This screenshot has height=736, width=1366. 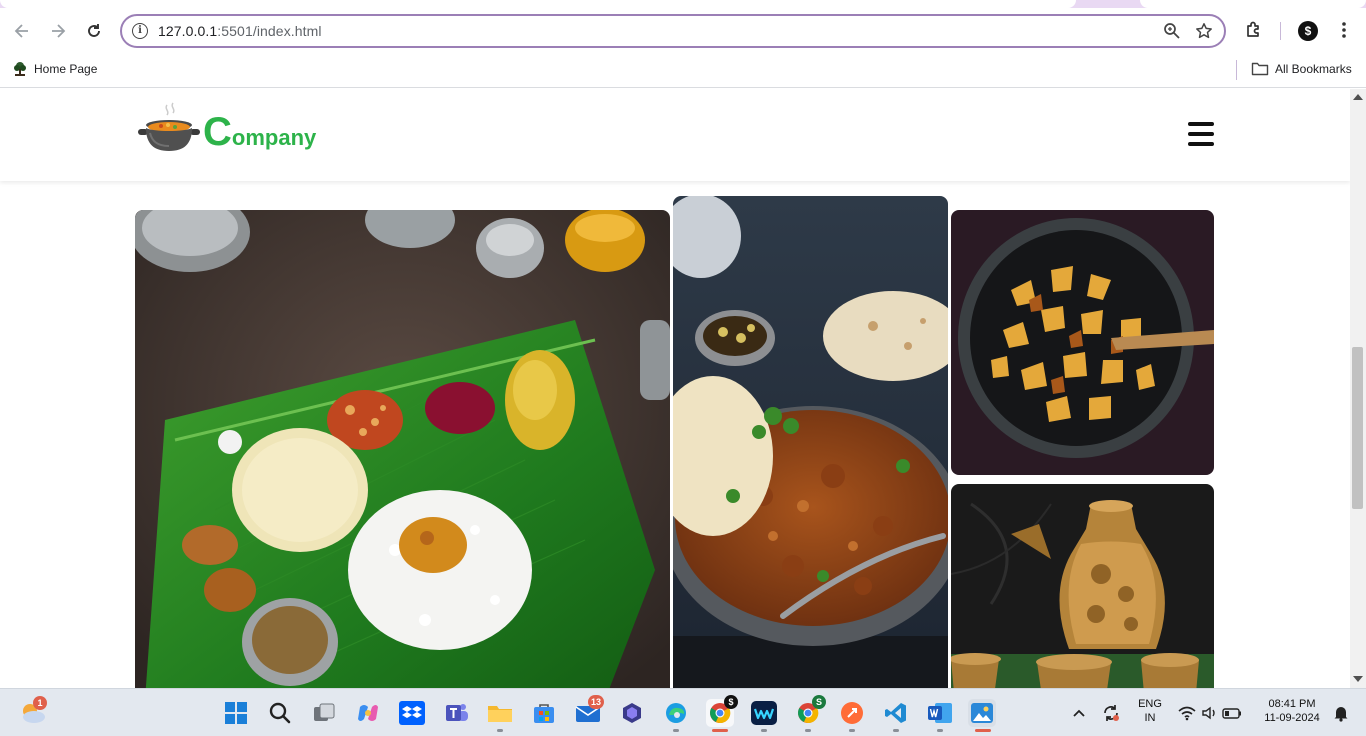 I want to click on postman-icon, so click(x=852, y=713).